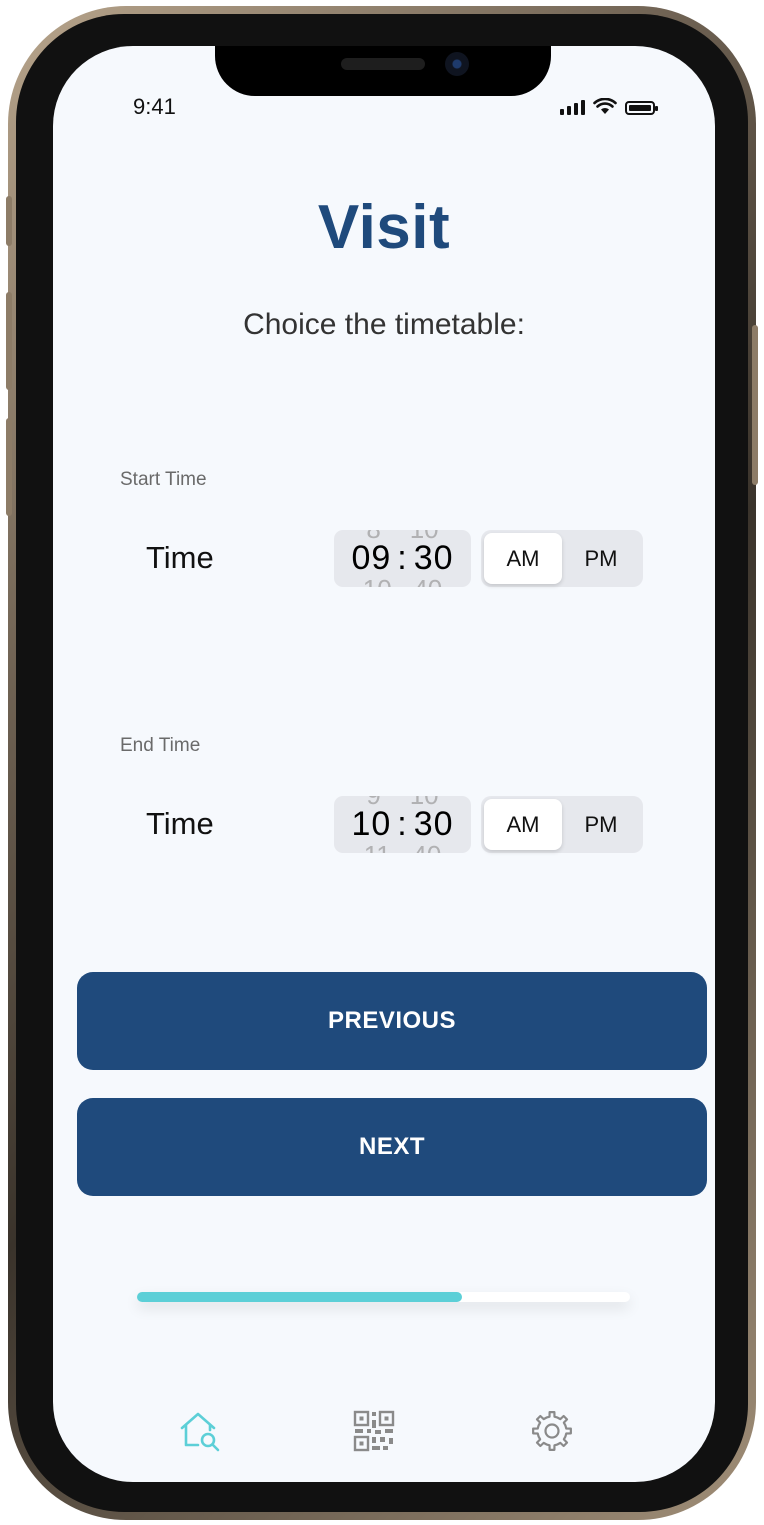 Image resolution: width=764 pixels, height=1525 pixels. What do you see at coordinates (434, 558) in the screenshot?
I see `start-minute: 30` at bounding box center [434, 558].